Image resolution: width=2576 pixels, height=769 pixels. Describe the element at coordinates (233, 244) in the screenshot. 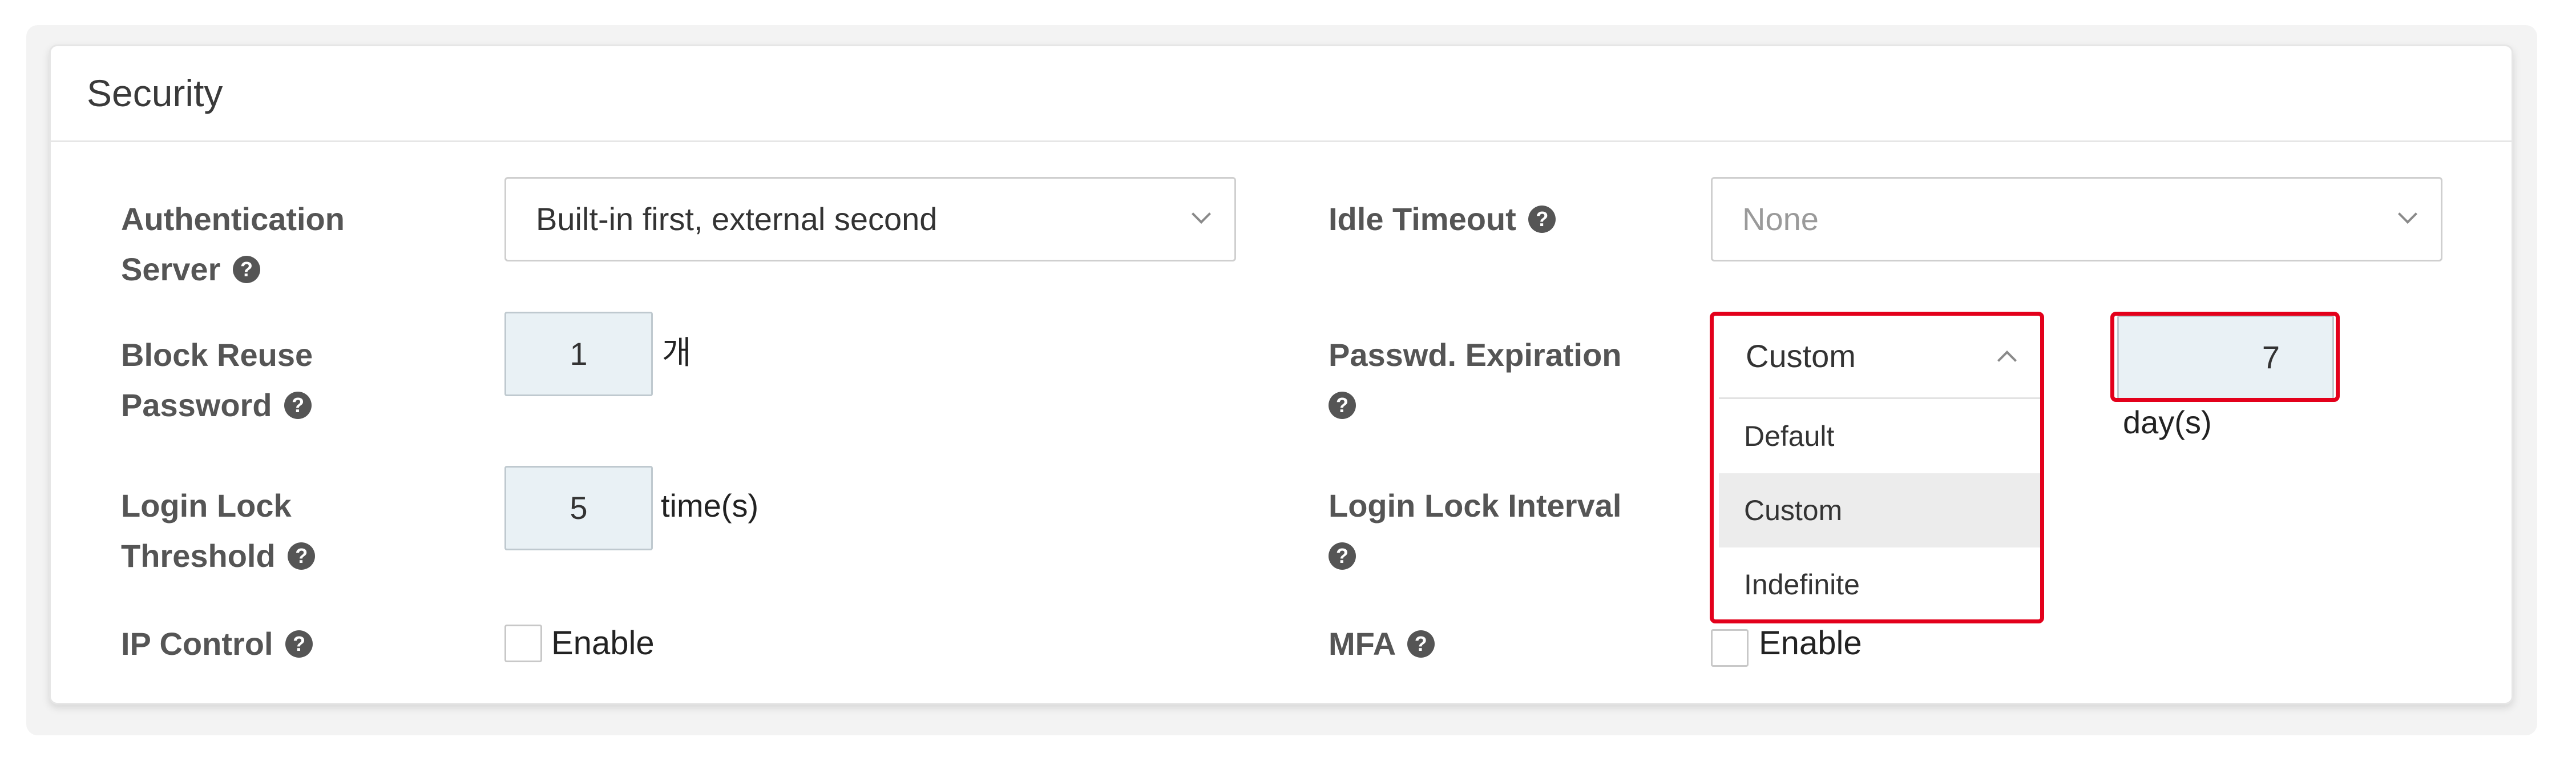

I see `auth-server-label: Authentication Server ?` at that location.